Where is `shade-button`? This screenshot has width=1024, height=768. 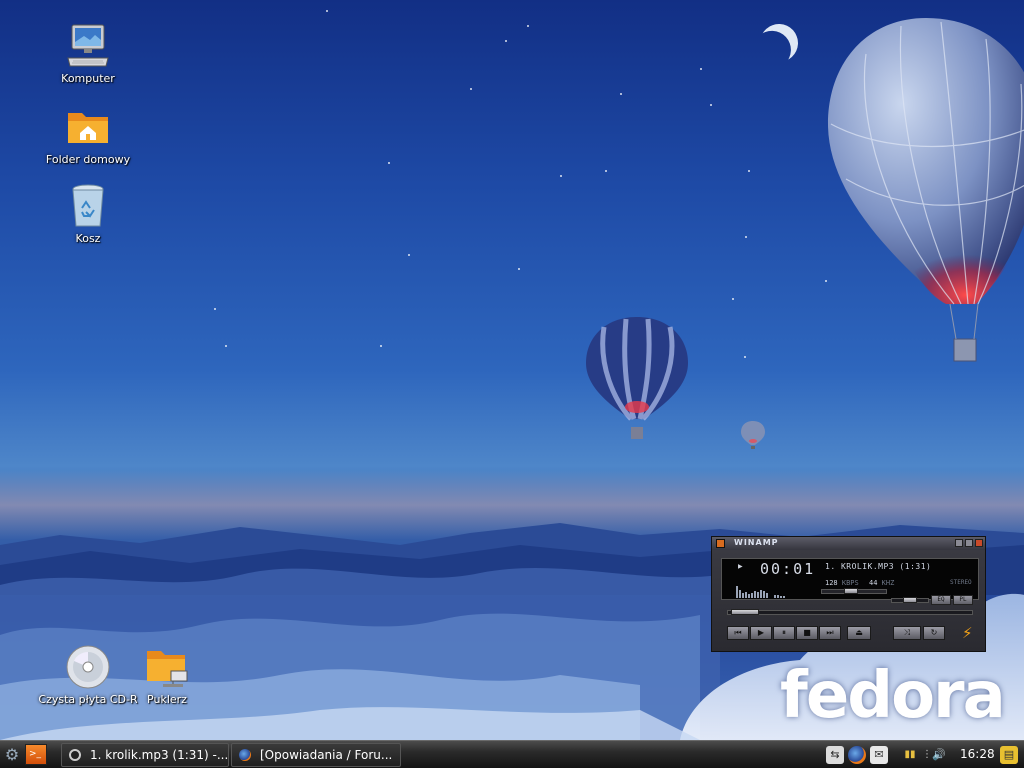 shade-button is located at coordinates (969, 543).